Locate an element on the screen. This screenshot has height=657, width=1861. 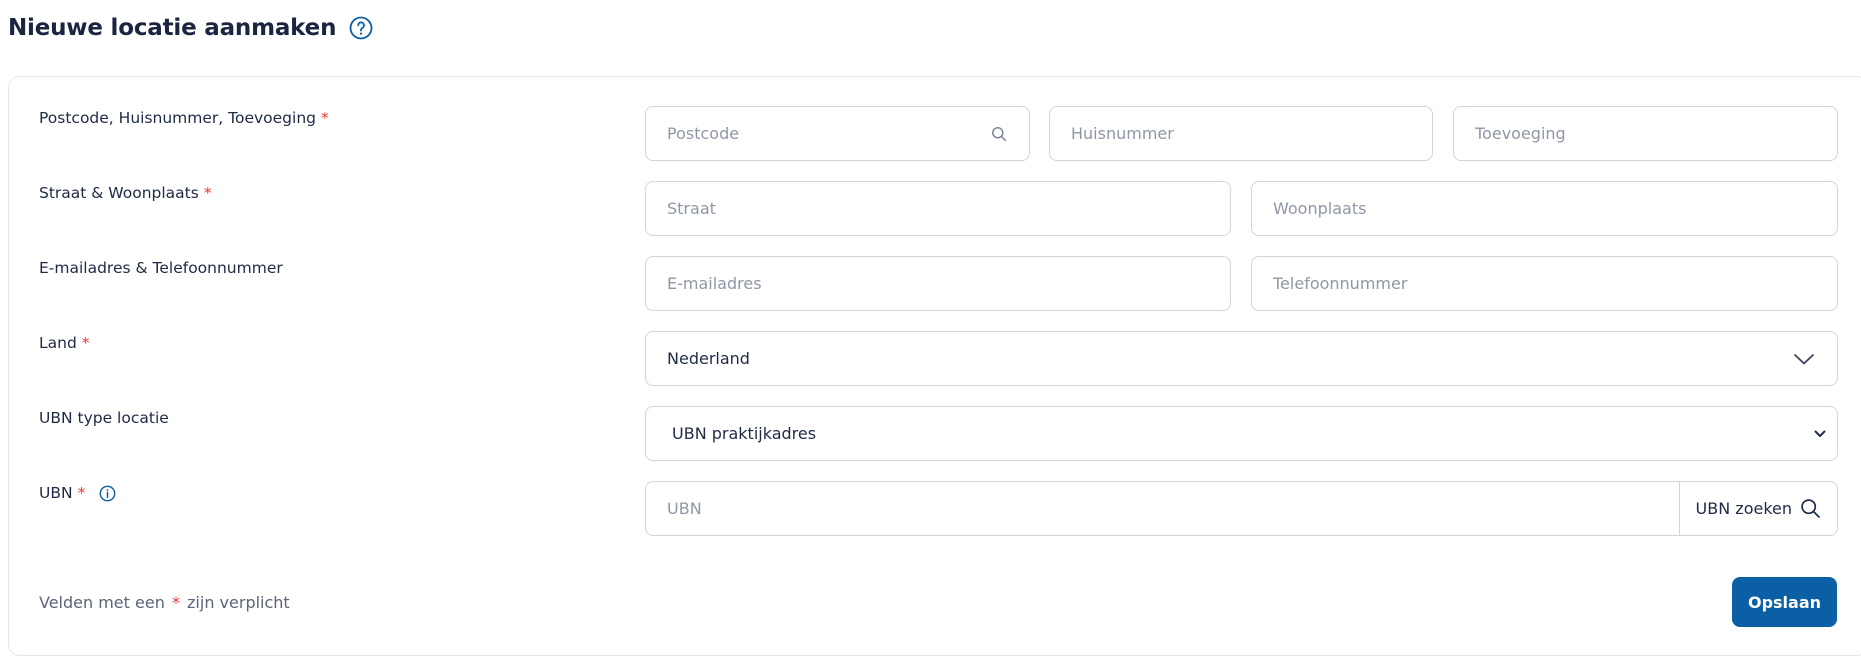
ubn-type-select: UBN praktijkadres is located at coordinates (1241, 433).